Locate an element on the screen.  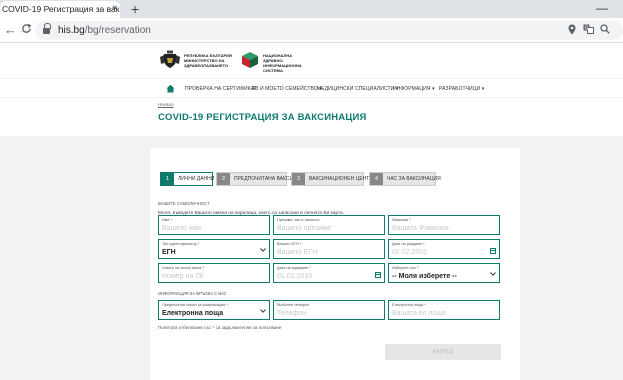
last-name-label: Фамилия * is located at coordinates (401, 220).